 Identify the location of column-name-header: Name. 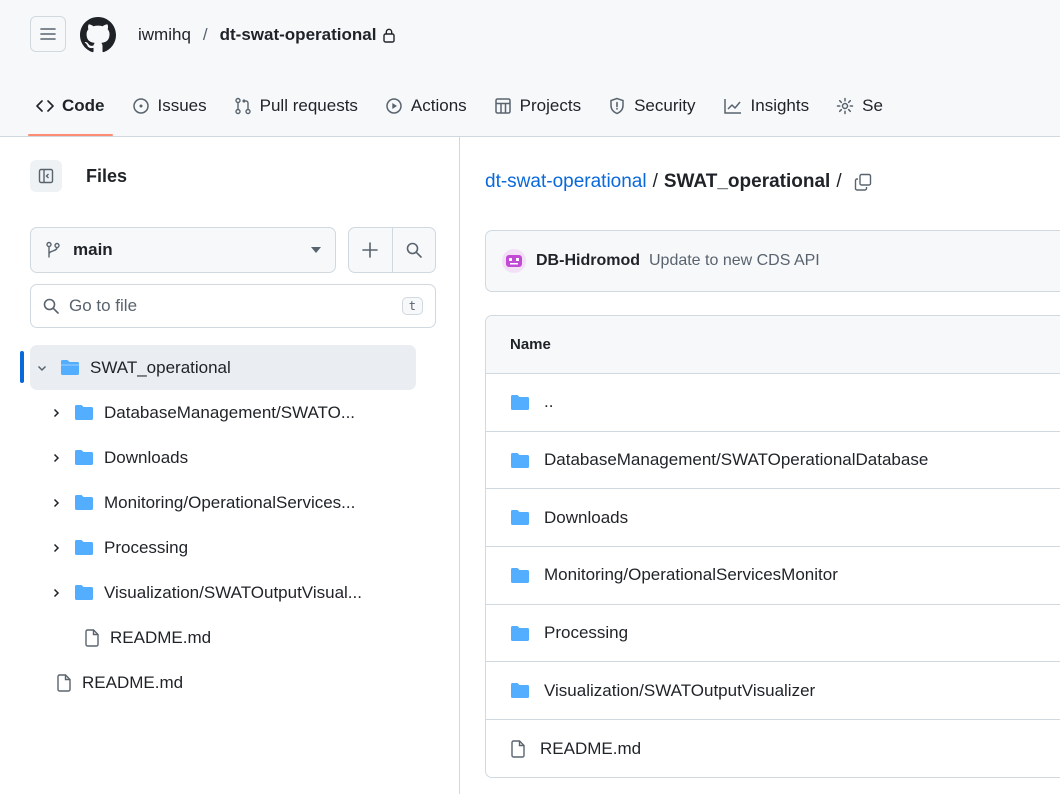
(530, 344).